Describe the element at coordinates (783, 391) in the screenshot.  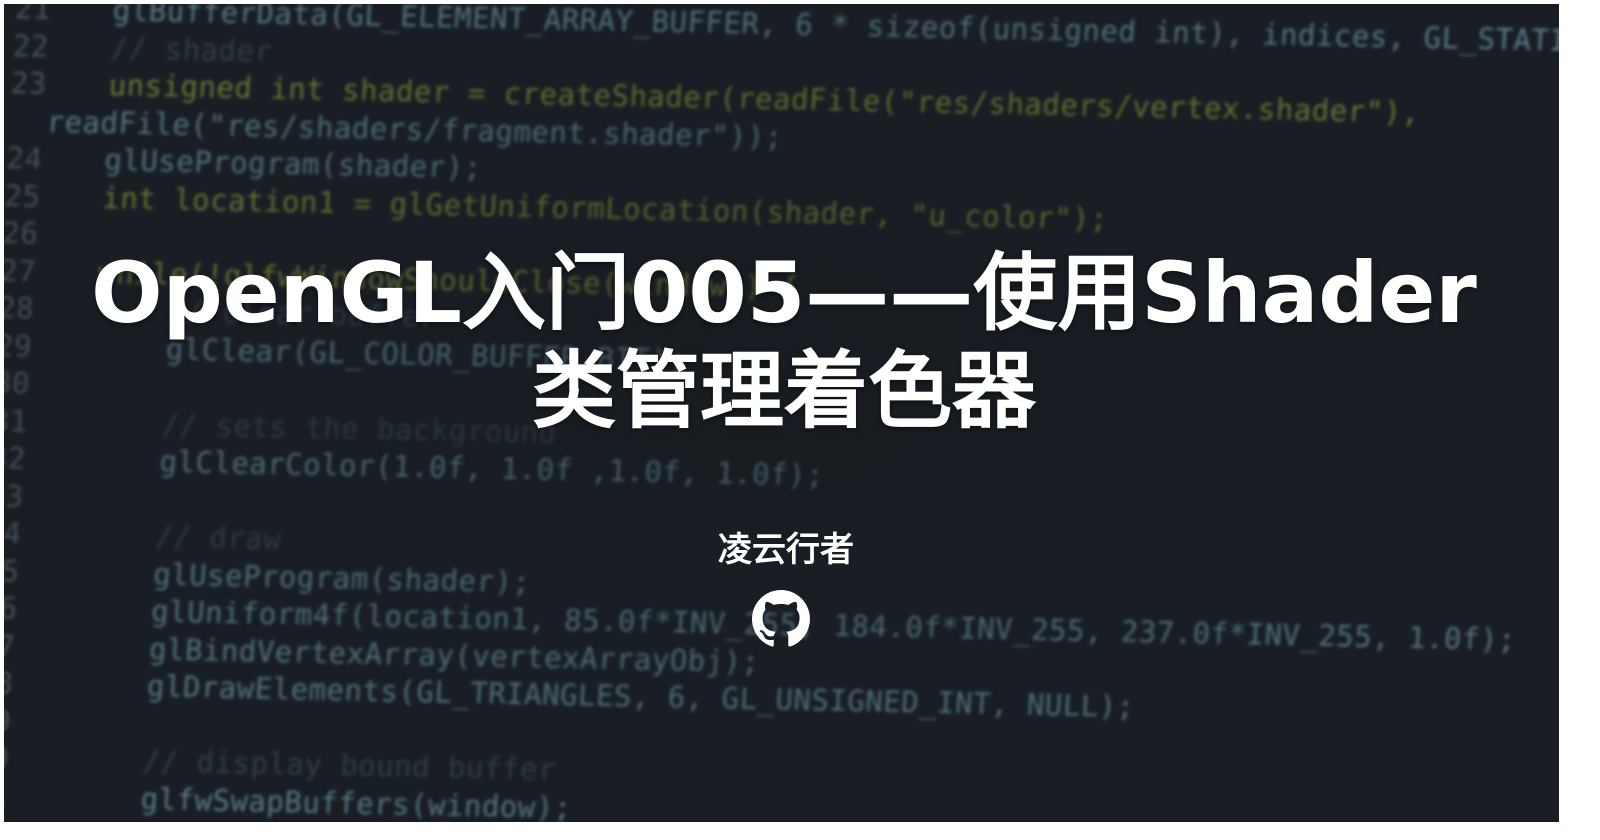
I see `title-line-2: 类管理着色器` at that location.